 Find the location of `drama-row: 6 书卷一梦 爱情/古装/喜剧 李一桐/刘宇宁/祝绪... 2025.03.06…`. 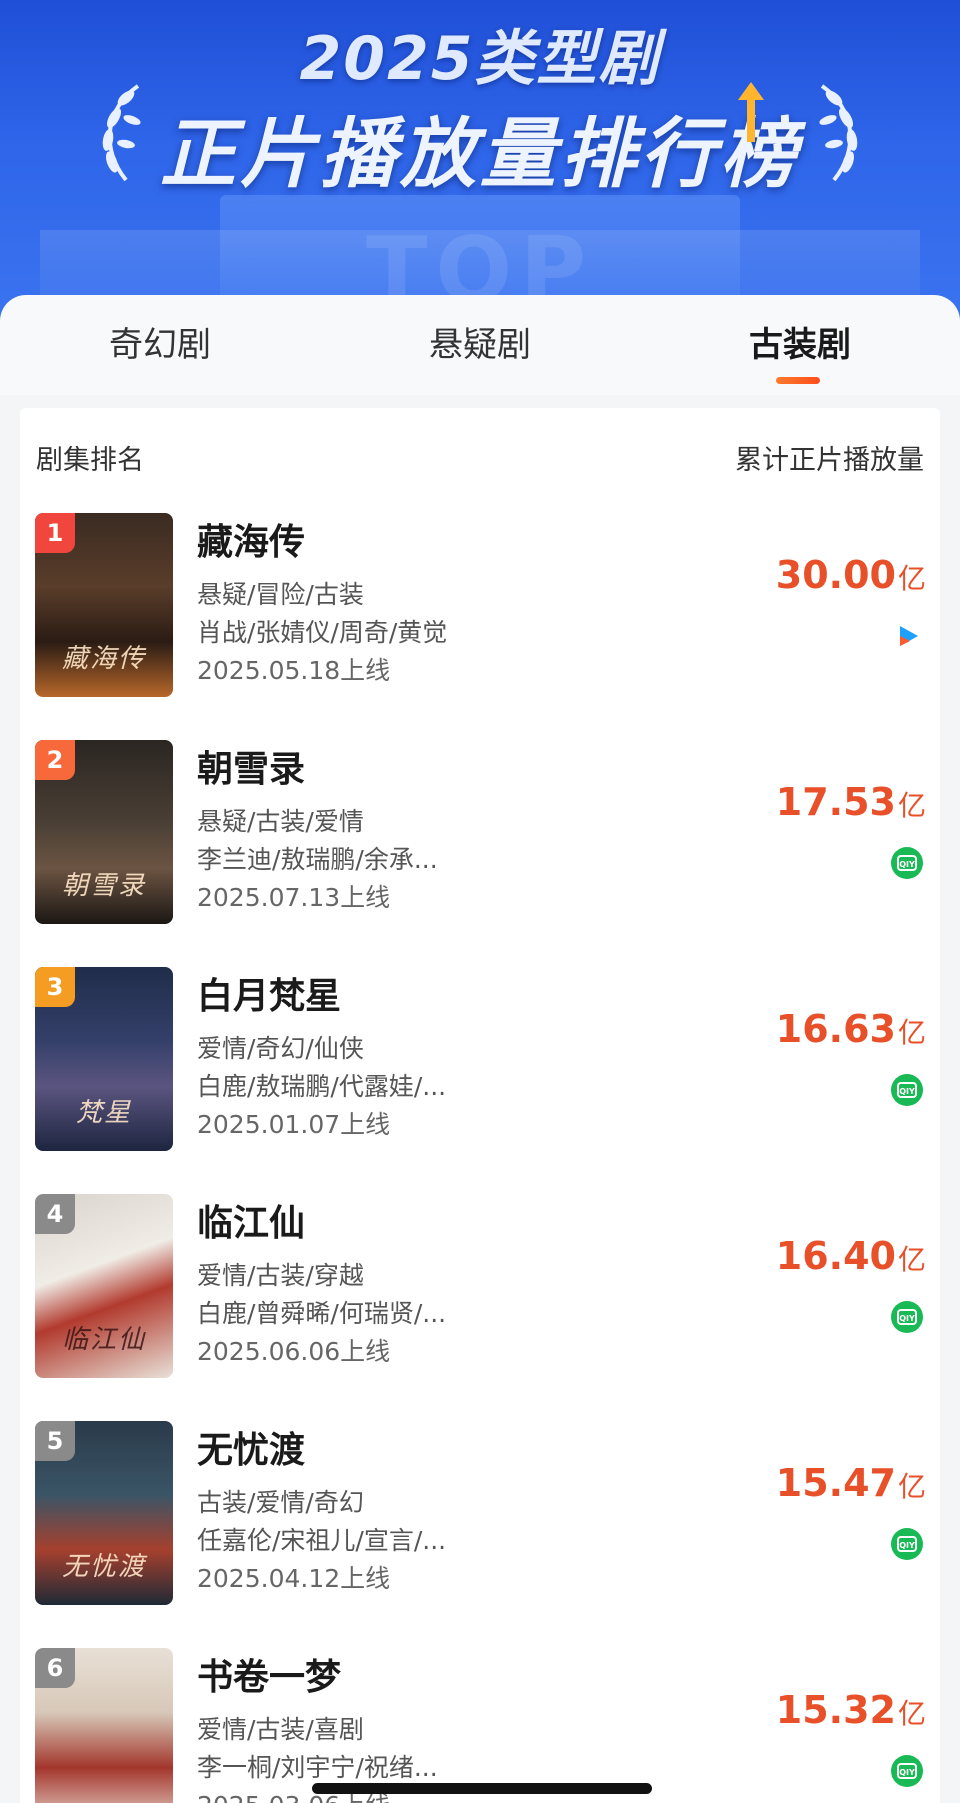

drama-row: 6 书卷一梦 爱情/古装/喜剧 李一桐/刘宇宁/祝绪... 2025.03.06… is located at coordinates (480, 1725).